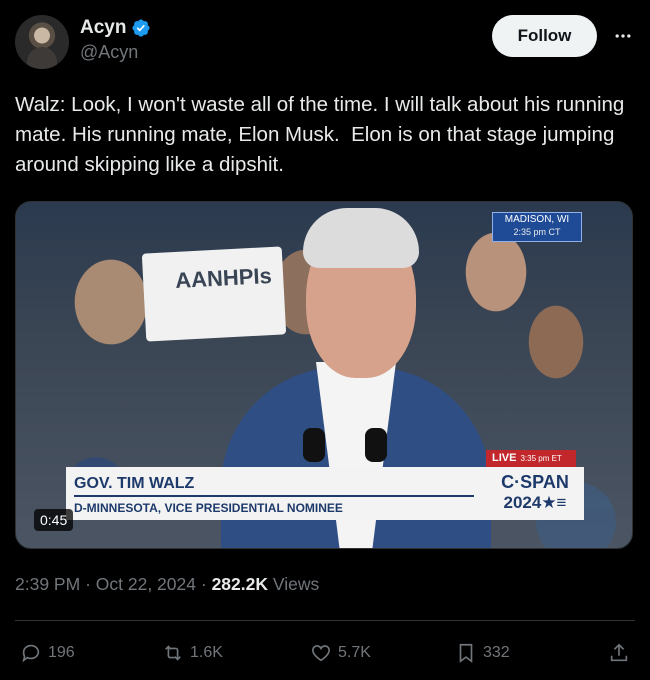 The height and width of the screenshot is (680, 650). What do you see at coordinates (537, 219) in the screenshot?
I see `location-text: MADISON, WI` at bounding box center [537, 219].